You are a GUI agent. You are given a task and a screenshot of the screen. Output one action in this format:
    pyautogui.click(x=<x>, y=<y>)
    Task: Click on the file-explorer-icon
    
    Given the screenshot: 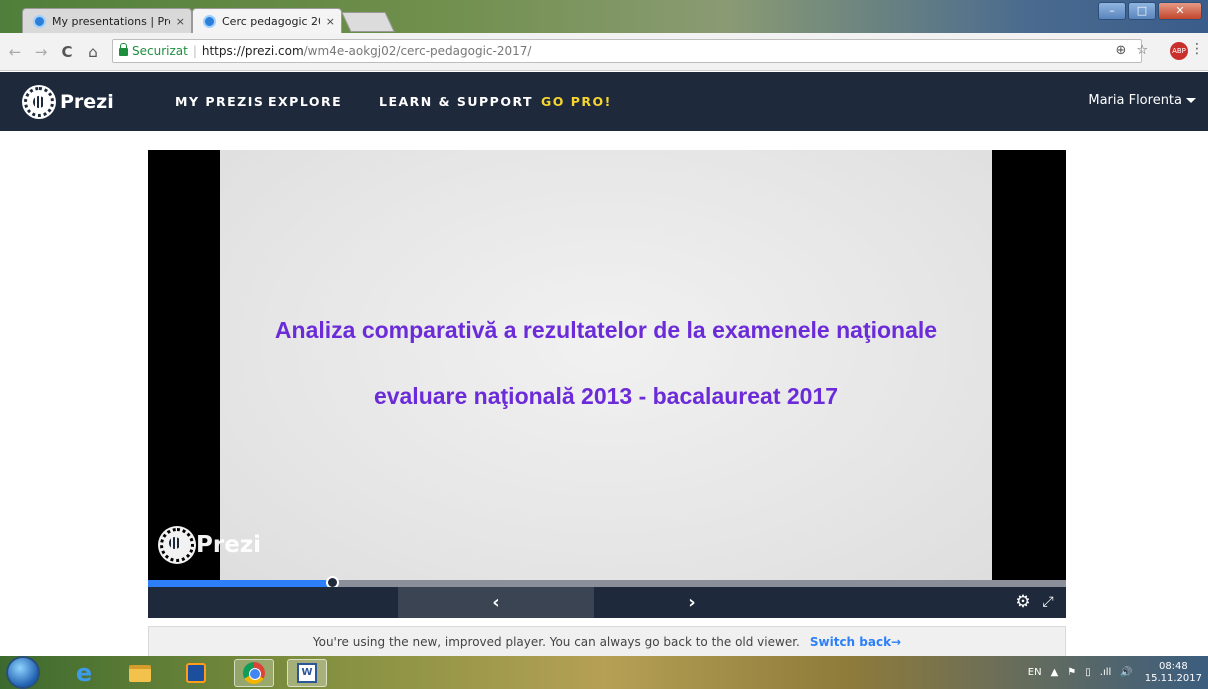 What is the action you would take?
    pyautogui.click(x=140, y=673)
    